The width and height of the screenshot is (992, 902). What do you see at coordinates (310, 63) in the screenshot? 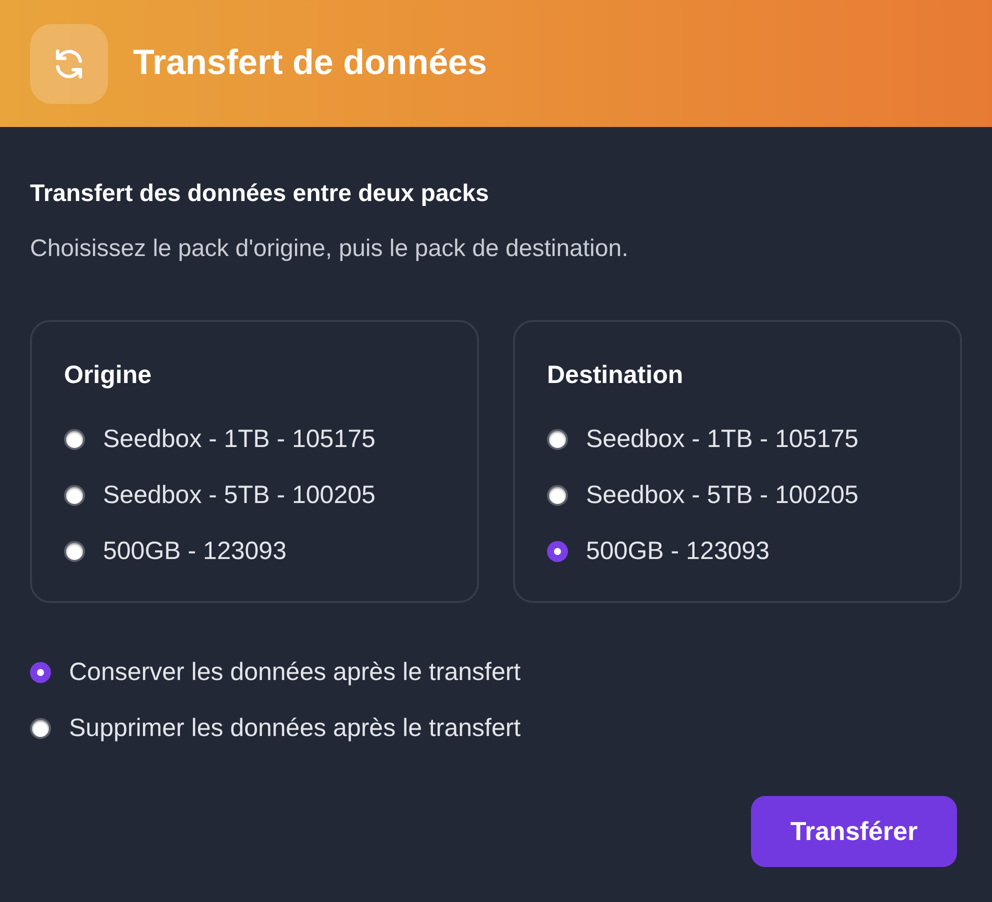
I see `header-title: Transfert de données` at bounding box center [310, 63].